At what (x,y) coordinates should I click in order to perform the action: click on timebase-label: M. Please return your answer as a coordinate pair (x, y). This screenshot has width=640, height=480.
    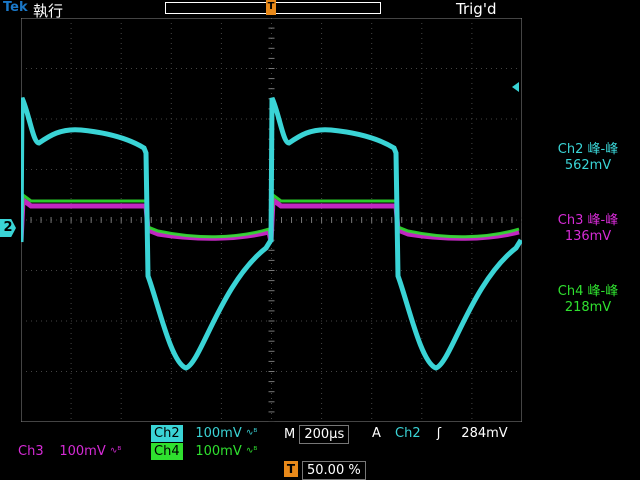
    Looking at the image, I should click on (290, 434).